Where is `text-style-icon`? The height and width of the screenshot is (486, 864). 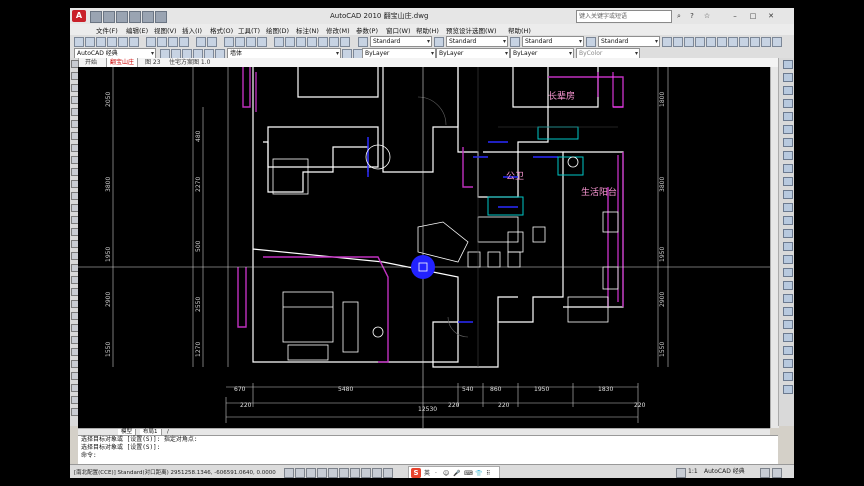 text-style-icon is located at coordinates (363, 42).